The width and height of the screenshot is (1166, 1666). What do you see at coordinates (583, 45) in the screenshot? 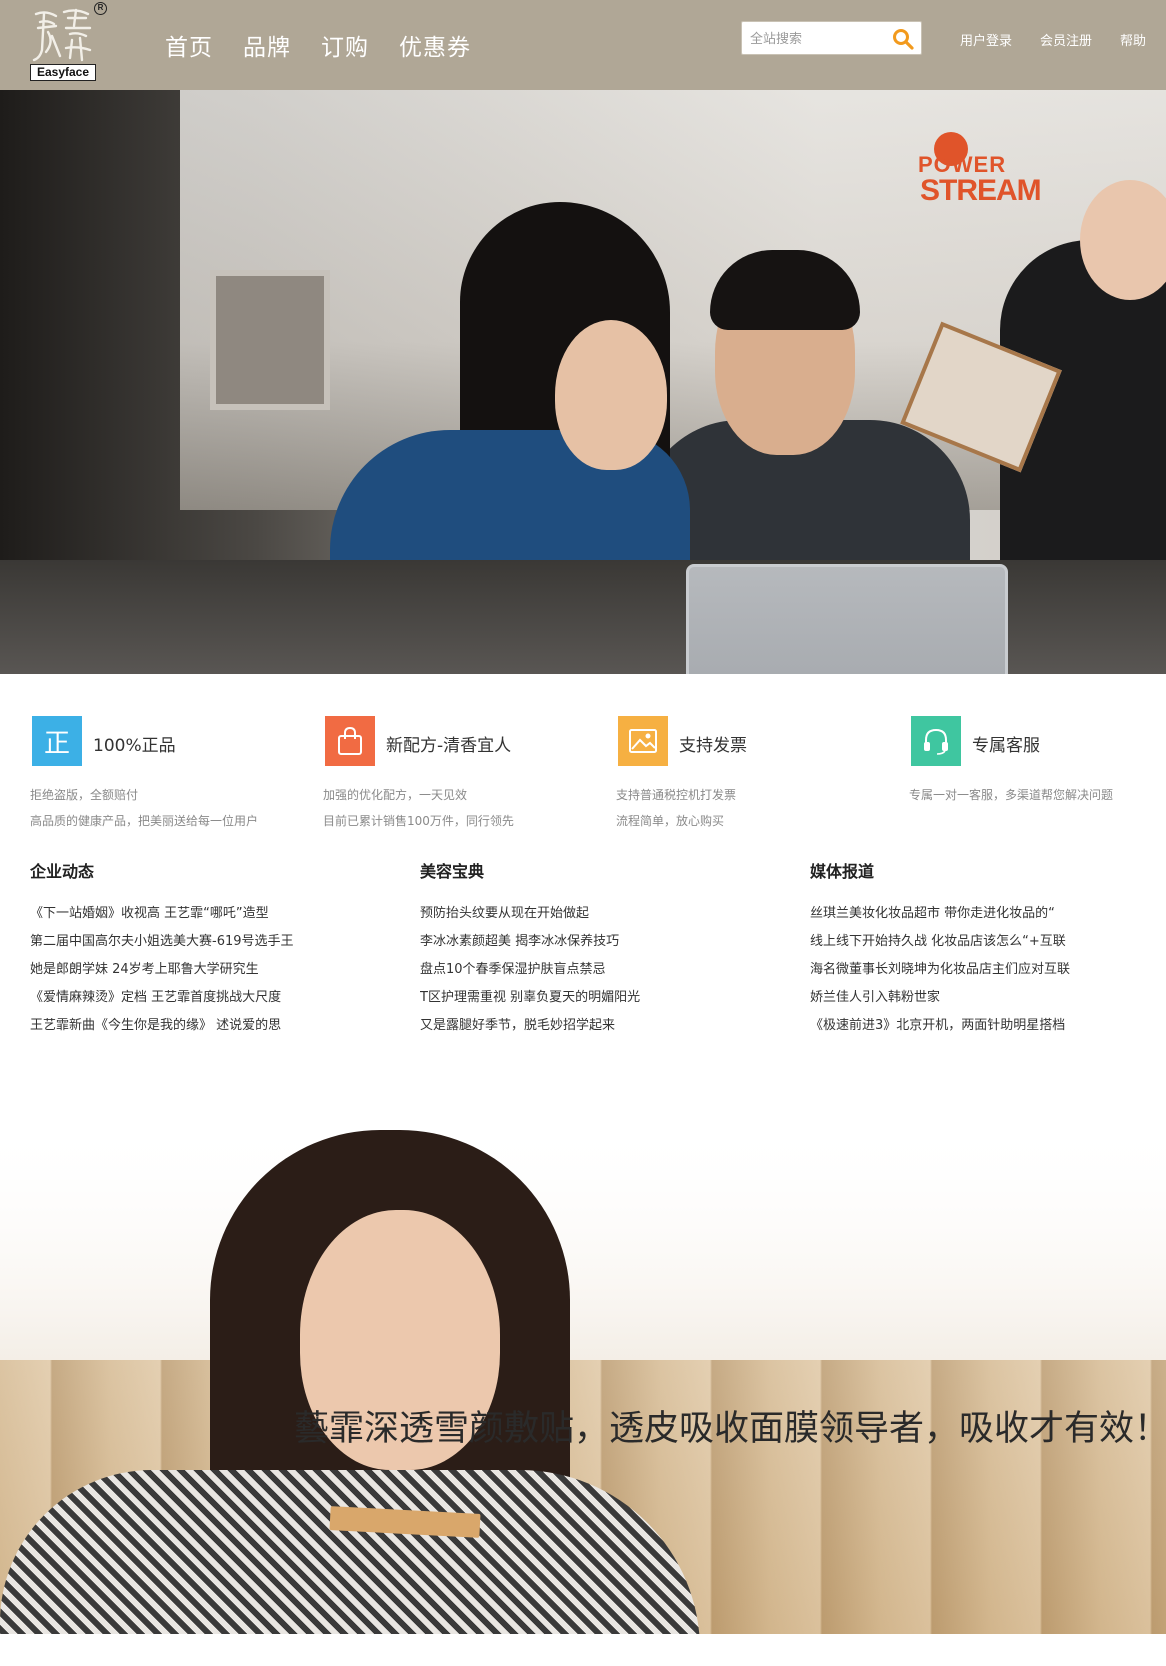
I see `site-header: R Easyface 首页 品牌 订购 优惠券 用户登录 会员注册 帮助` at bounding box center [583, 45].